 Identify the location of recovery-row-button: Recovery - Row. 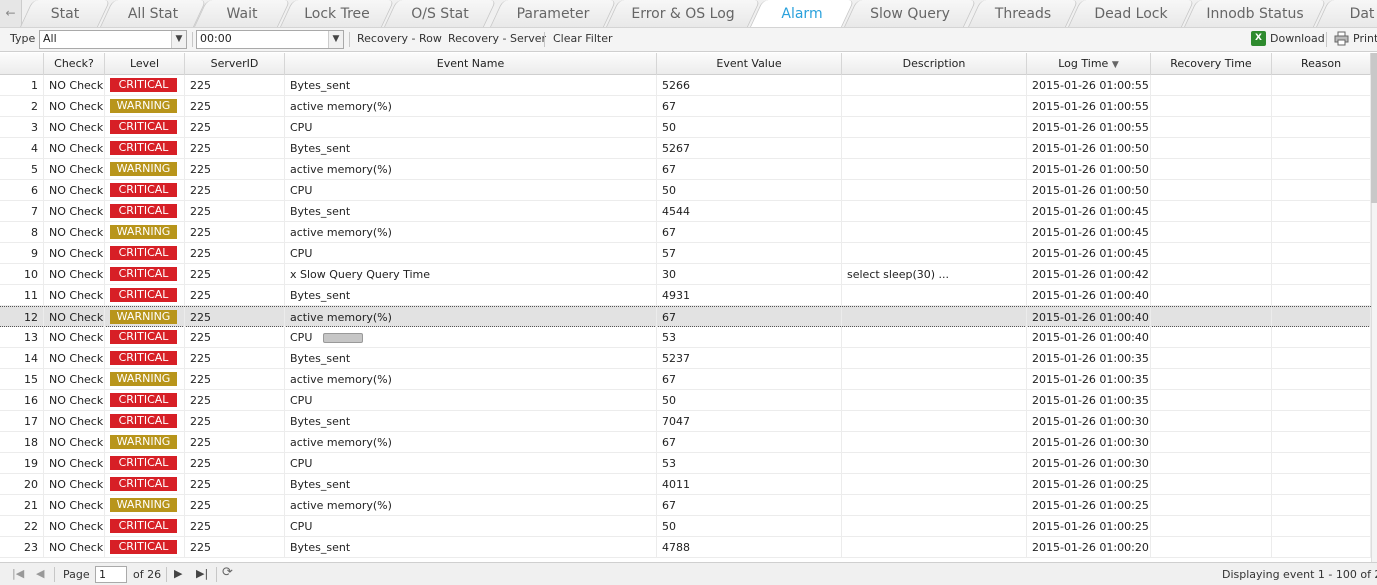
(399, 38).